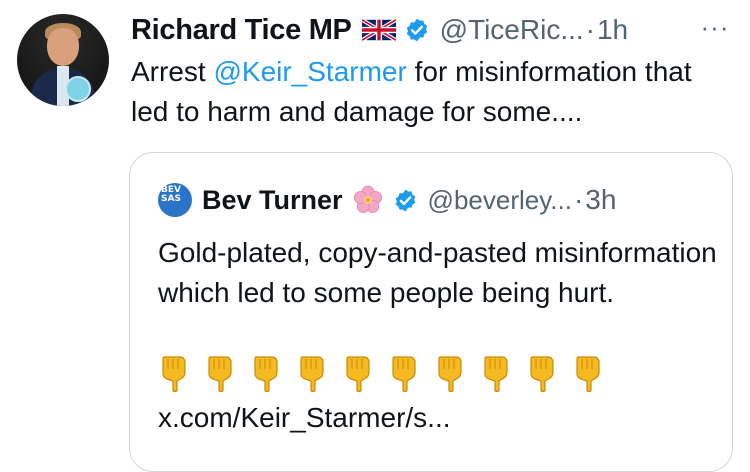 The image size is (750, 472). What do you see at coordinates (241, 30) in the screenshot?
I see `author-name: Richard Tice MP` at bounding box center [241, 30].